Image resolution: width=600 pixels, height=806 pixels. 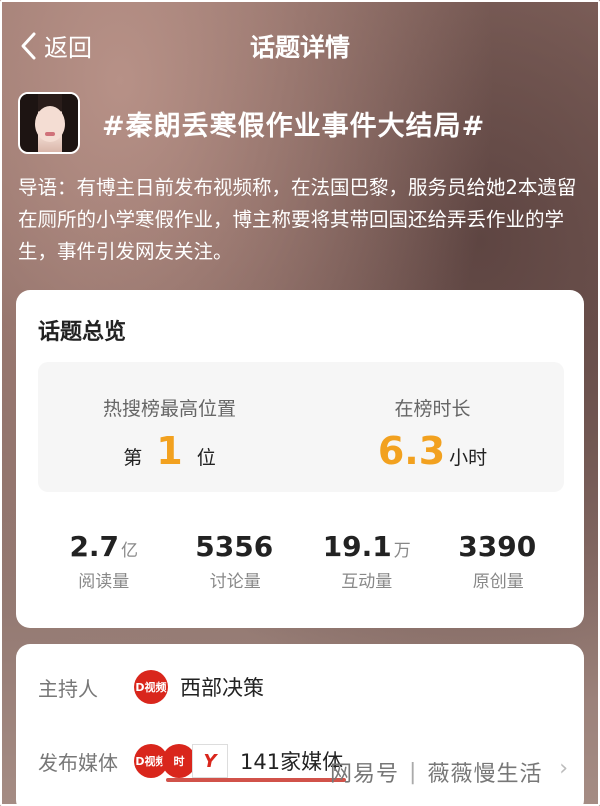 I want to click on overview-title: 话题总览, so click(x=82, y=332).